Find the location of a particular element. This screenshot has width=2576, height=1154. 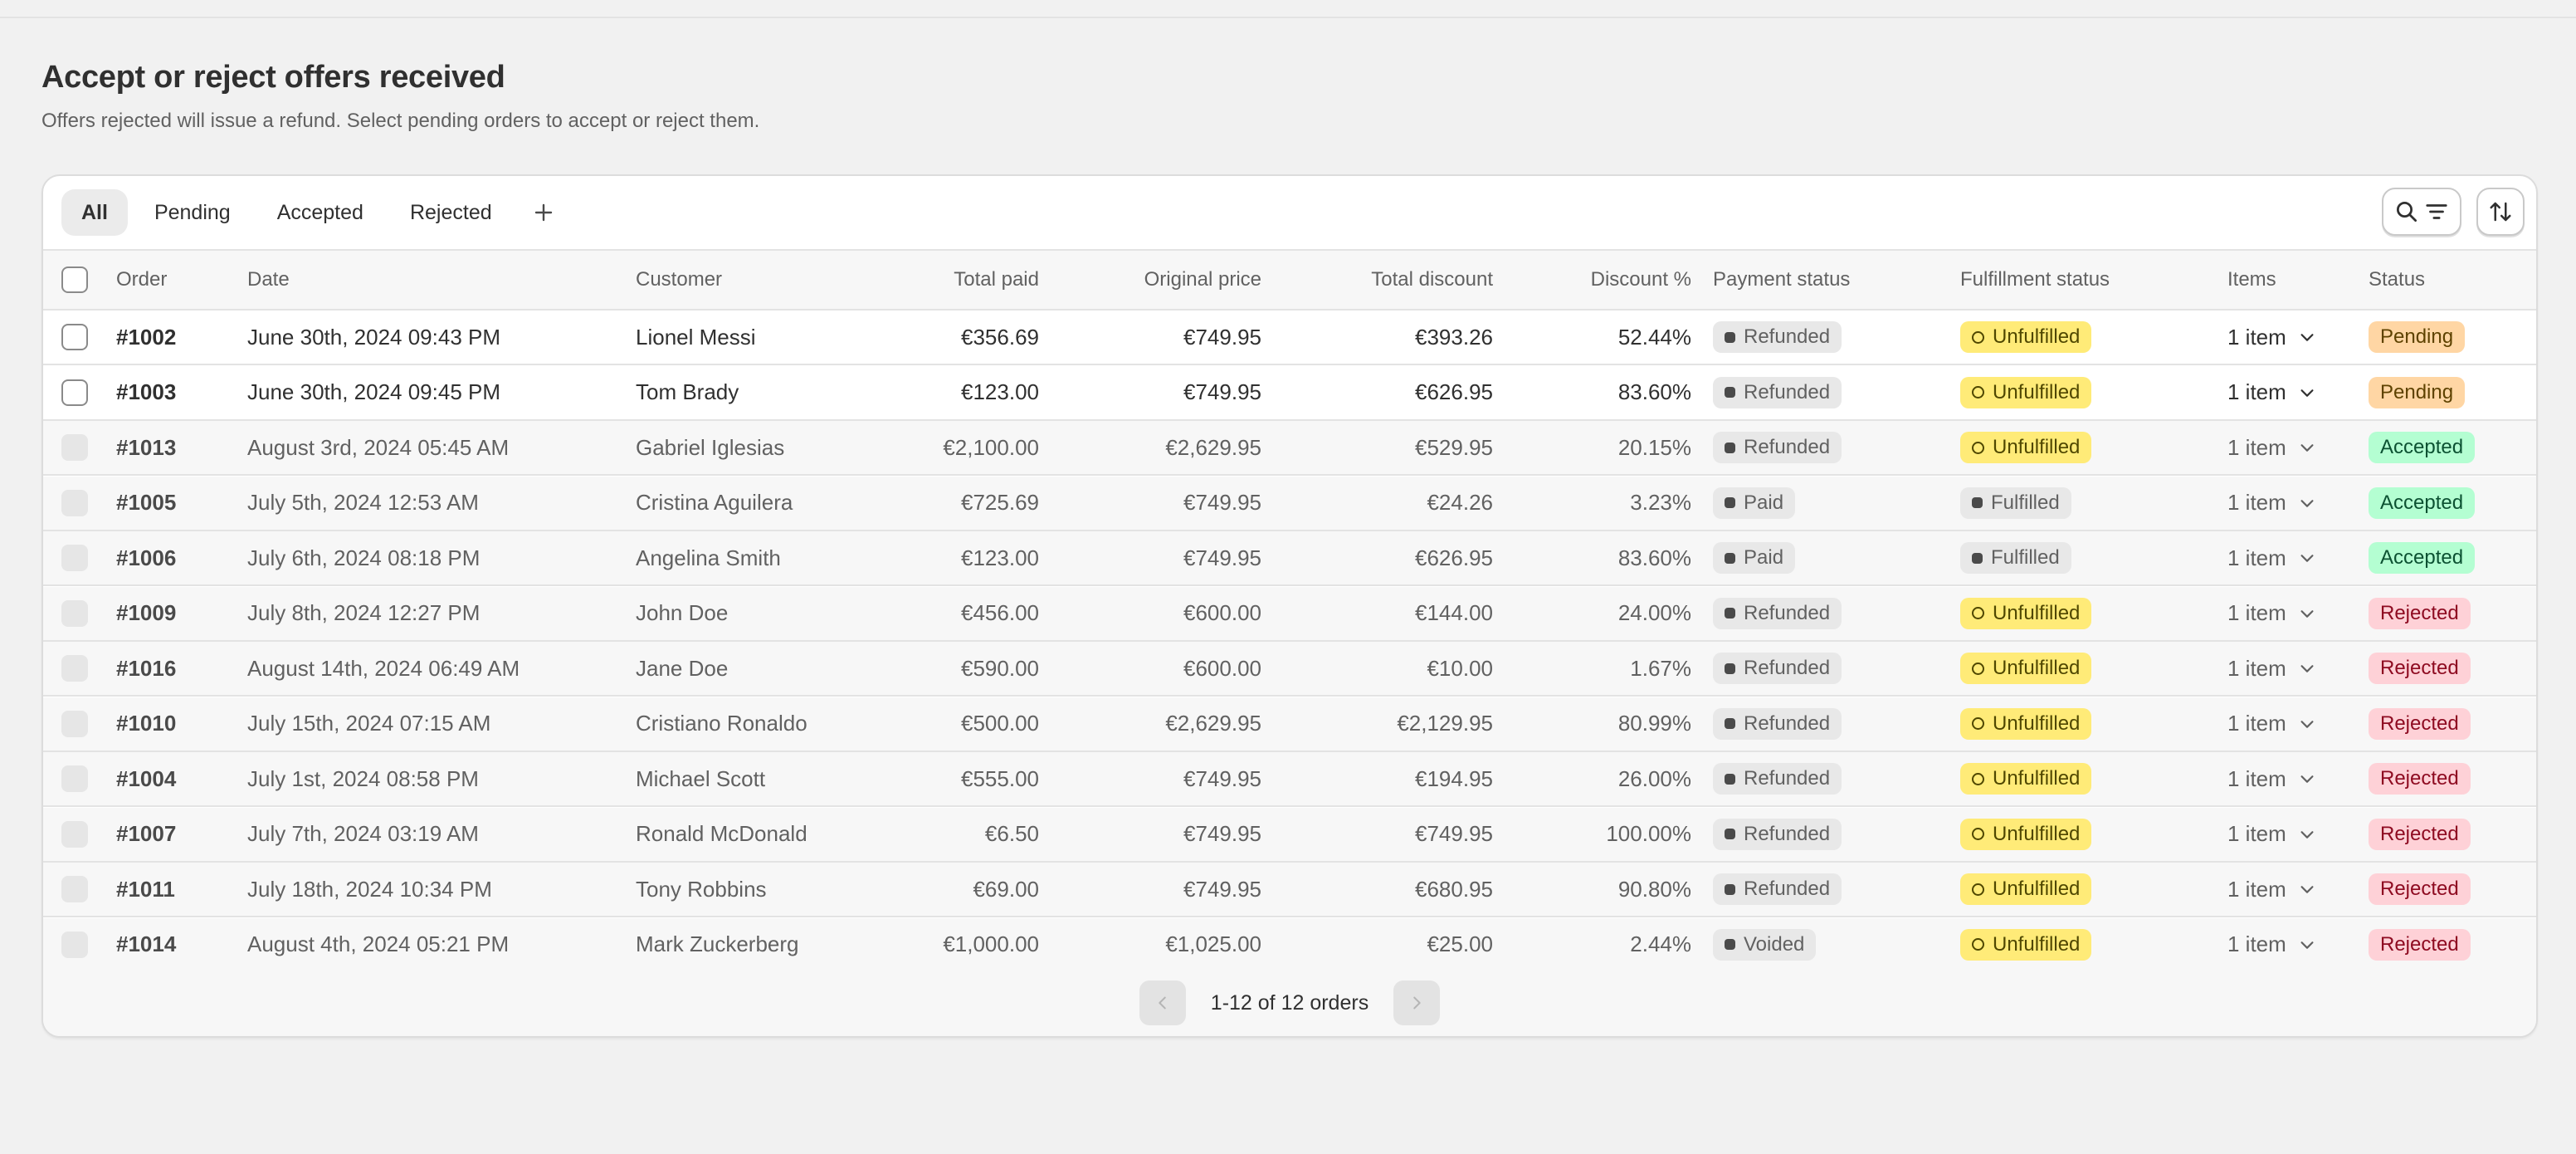

search-filter-button is located at coordinates (2421, 212).